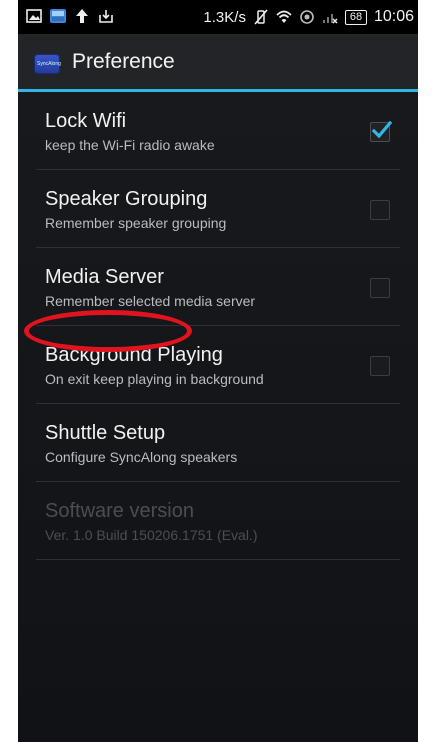 This screenshot has width=438, height=742. I want to click on preference-summary: Configure SyncAlong speakers, so click(141, 457).